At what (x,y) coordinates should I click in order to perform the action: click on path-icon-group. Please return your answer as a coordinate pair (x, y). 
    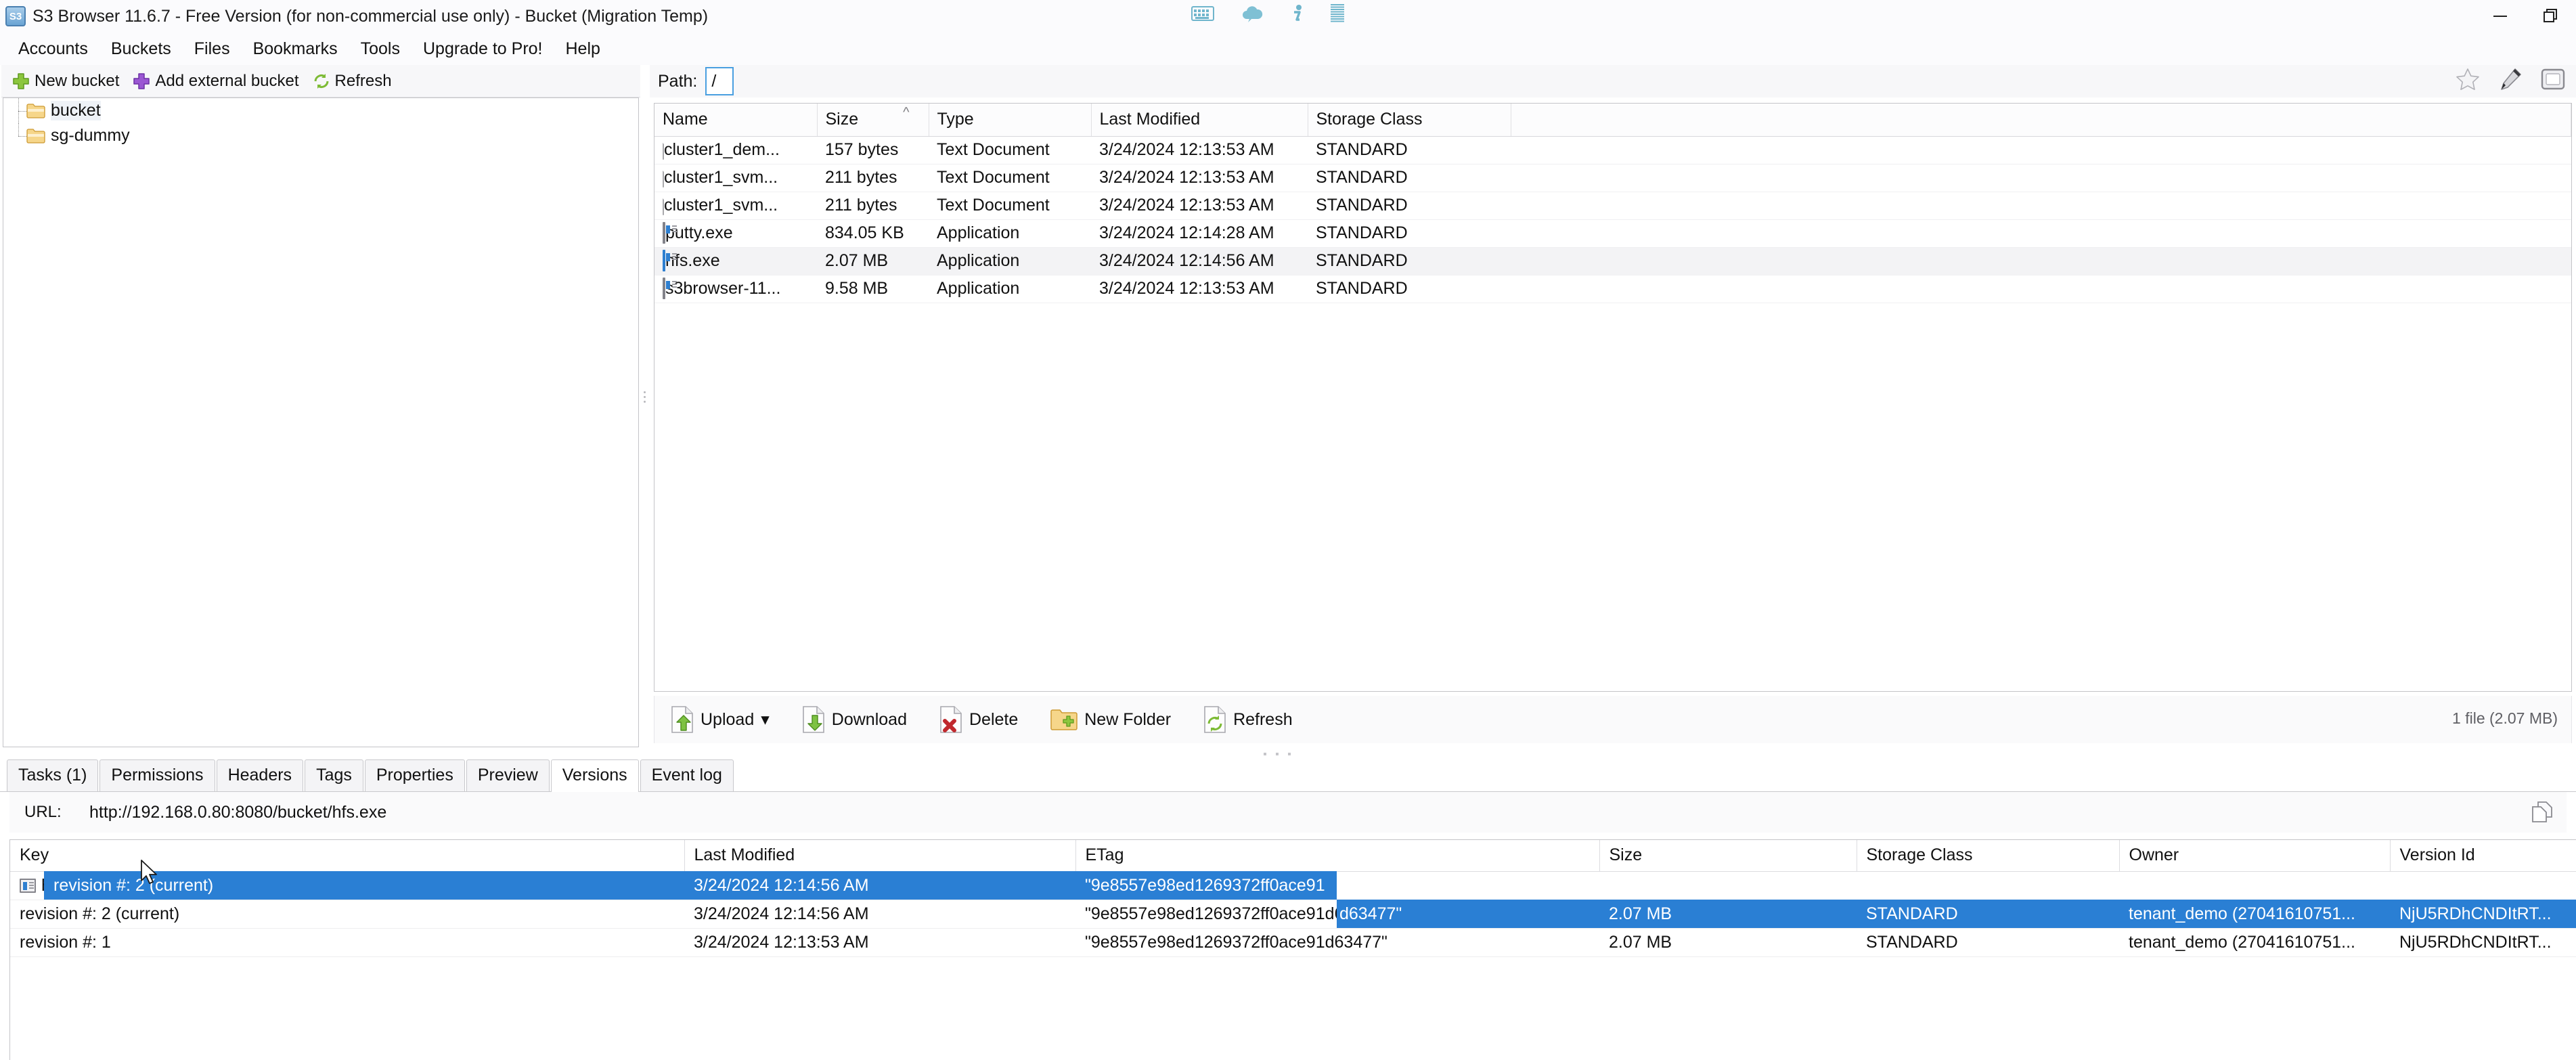
    Looking at the image, I should click on (2510, 81).